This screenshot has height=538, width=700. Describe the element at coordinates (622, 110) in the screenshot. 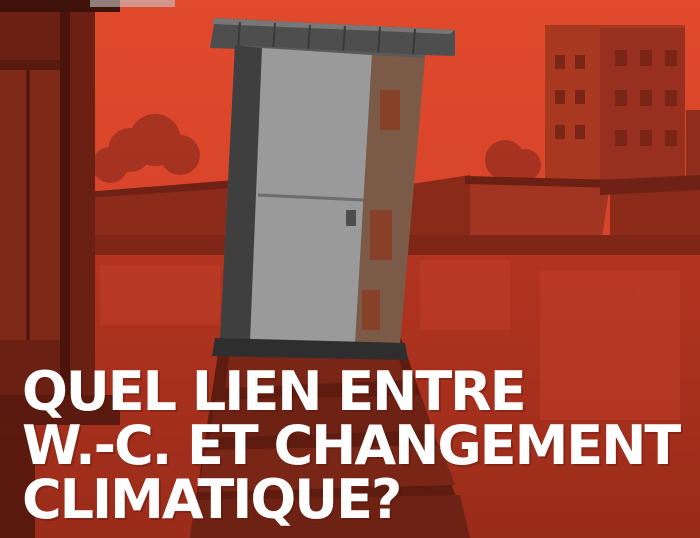

I see `apartment-building` at that location.